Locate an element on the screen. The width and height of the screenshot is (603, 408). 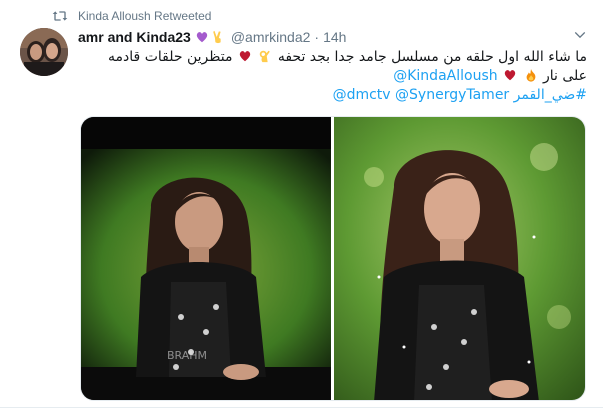
tweet-header: amr and Kinda23 @amrkinda2 · 14h is located at coordinates (323, 37).